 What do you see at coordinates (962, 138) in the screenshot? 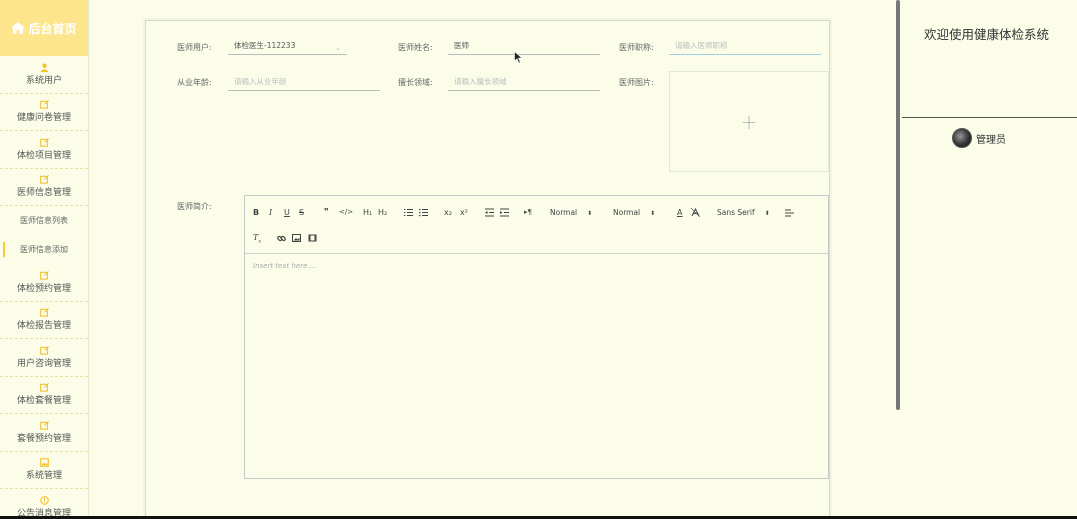
I see `avatar` at bounding box center [962, 138].